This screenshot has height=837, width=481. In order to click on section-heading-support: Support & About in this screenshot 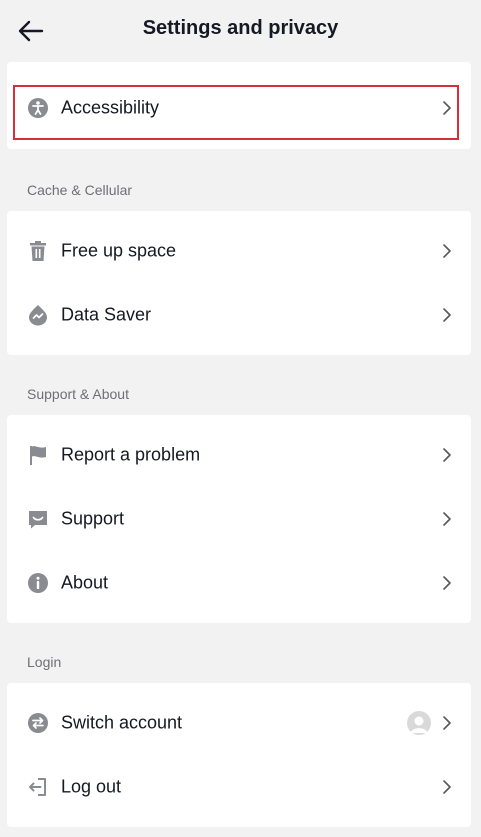, I will do `click(78, 394)`.